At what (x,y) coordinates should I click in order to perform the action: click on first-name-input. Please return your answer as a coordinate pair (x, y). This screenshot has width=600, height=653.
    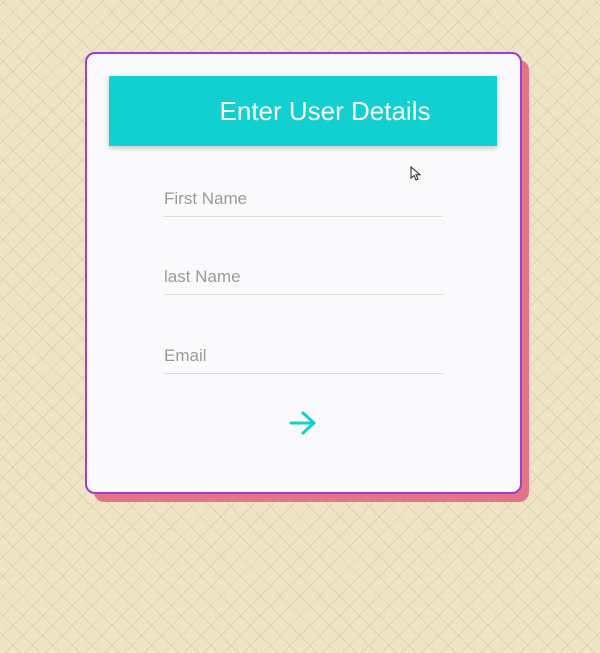
    Looking at the image, I should click on (303, 199).